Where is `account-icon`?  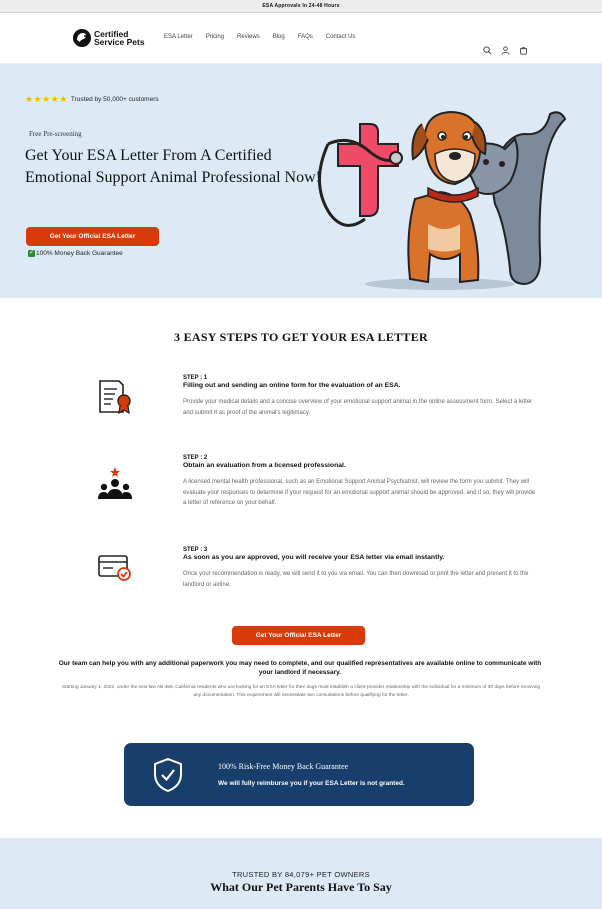
account-icon is located at coordinates (505, 50).